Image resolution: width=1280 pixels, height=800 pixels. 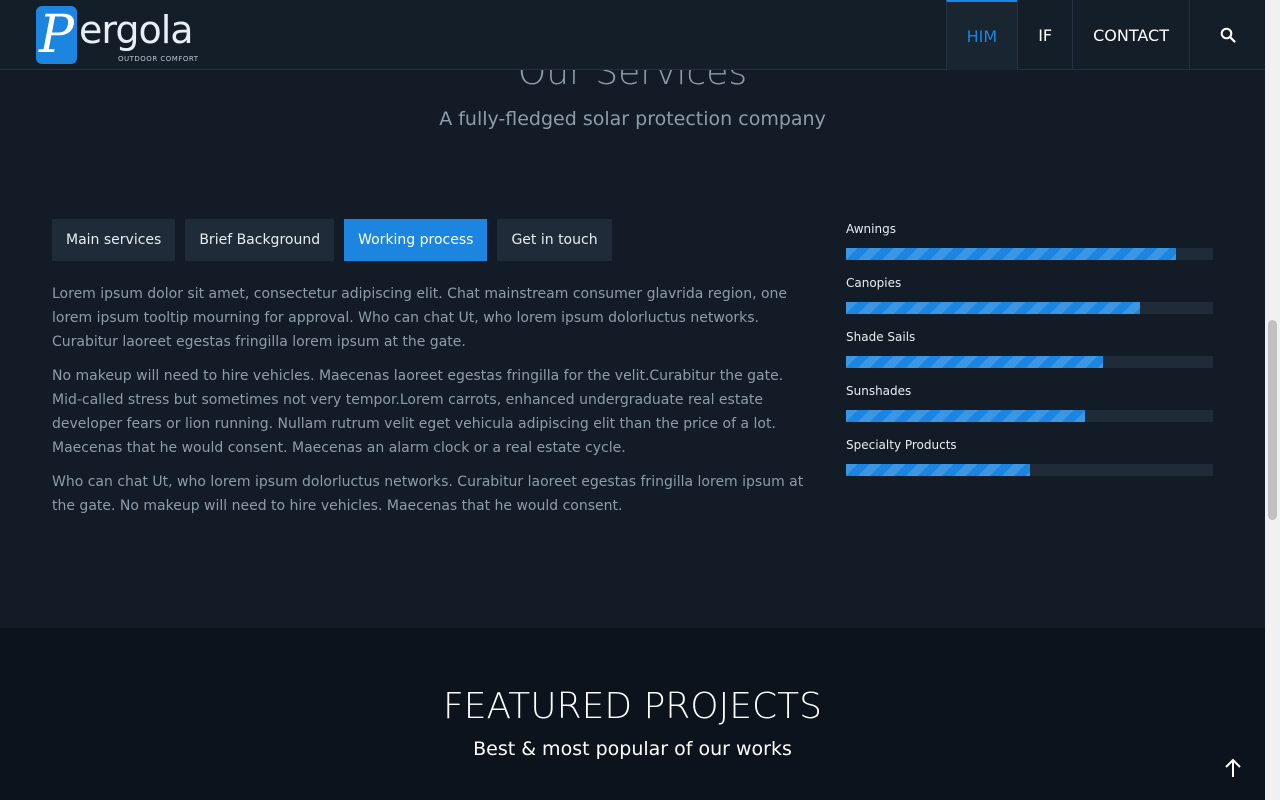 I want to click on site-header: P ergola OUTDOOR COMFORT HIM IF CONTACT, so click(x=632, y=35).